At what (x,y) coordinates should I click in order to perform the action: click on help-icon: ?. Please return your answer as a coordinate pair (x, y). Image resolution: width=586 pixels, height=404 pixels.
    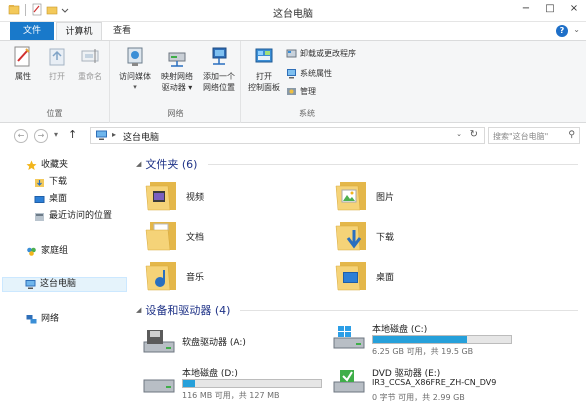
    Looking at the image, I should click on (562, 31).